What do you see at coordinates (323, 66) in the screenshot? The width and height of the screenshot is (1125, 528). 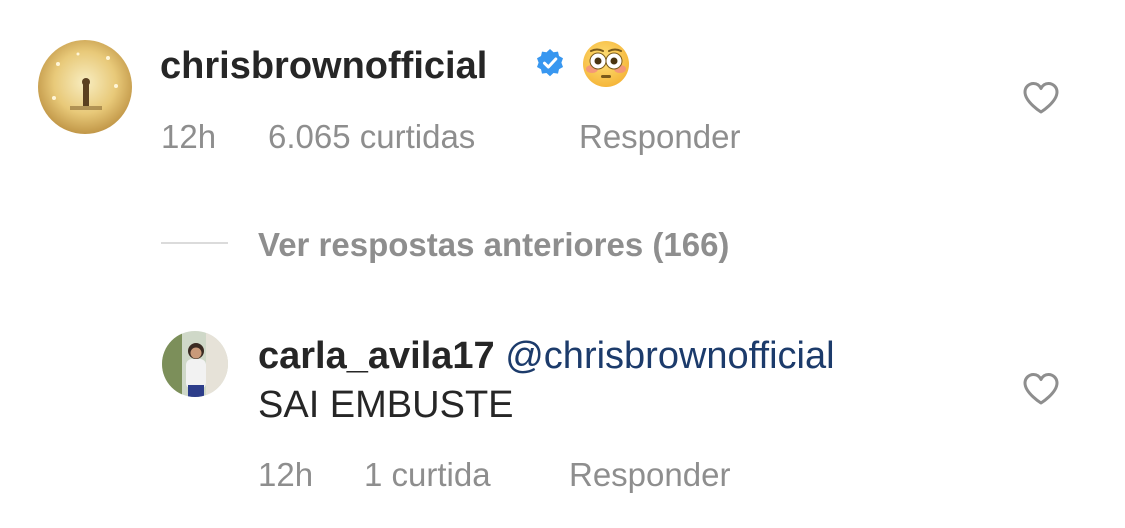 I see `comment-username: chrisbrownofficial` at bounding box center [323, 66].